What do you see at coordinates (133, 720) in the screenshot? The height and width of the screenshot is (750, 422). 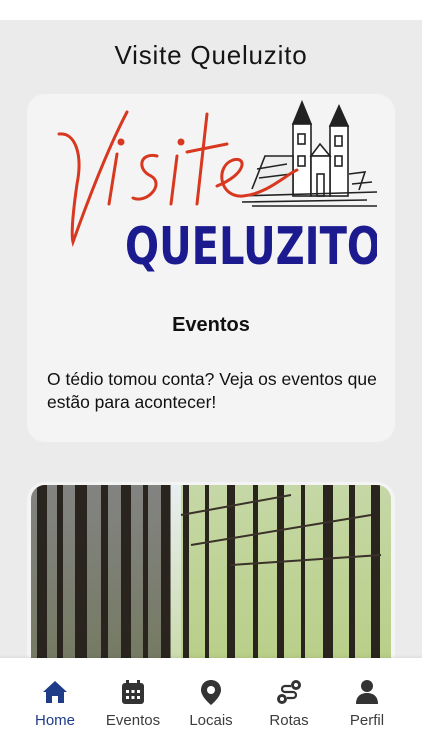 I see `tab-label: Eventos` at bounding box center [133, 720].